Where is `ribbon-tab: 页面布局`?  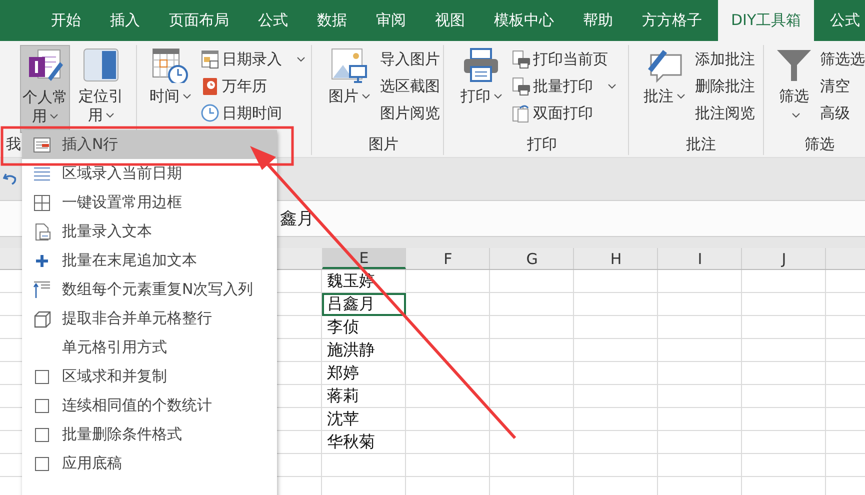
ribbon-tab: 页面布局 is located at coordinates (199, 20).